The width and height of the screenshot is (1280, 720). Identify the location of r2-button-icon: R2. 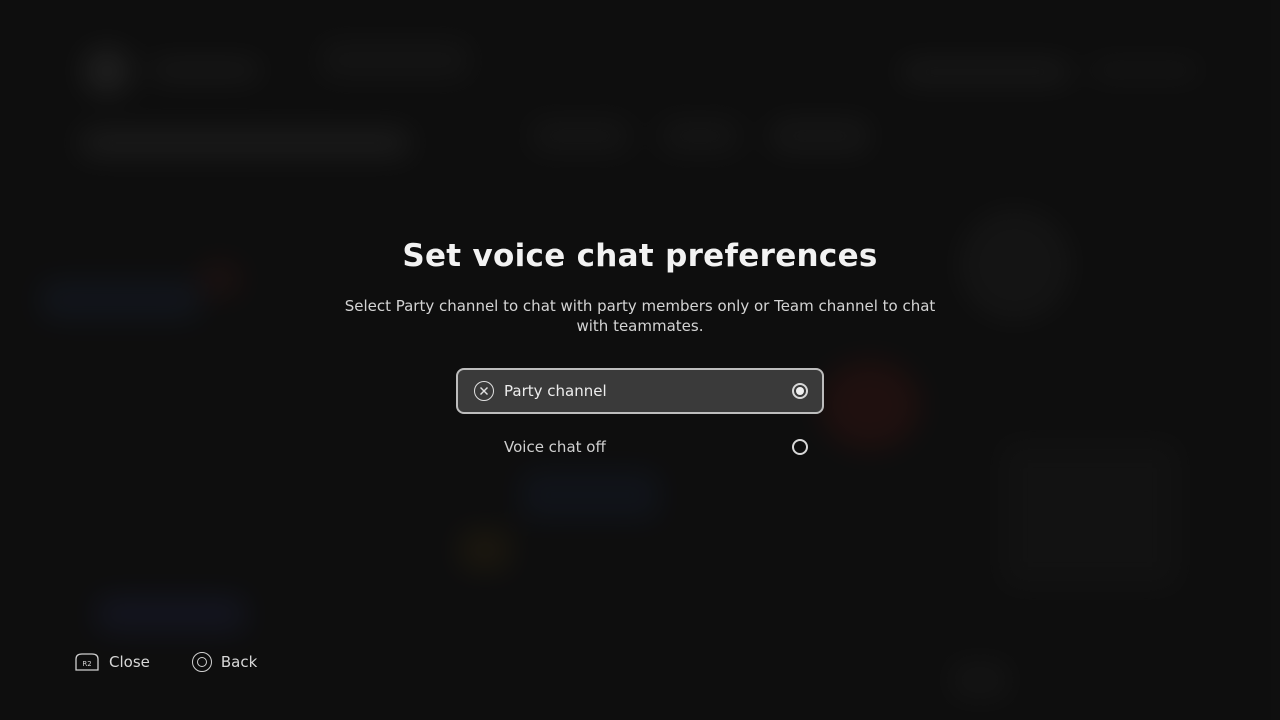
(87, 662).